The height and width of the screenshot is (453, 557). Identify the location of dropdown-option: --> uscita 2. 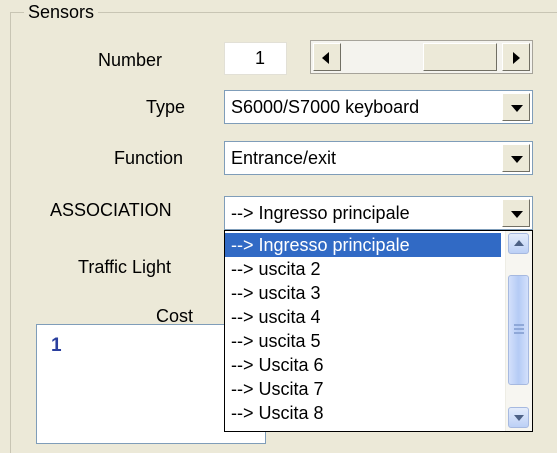
(363, 269).